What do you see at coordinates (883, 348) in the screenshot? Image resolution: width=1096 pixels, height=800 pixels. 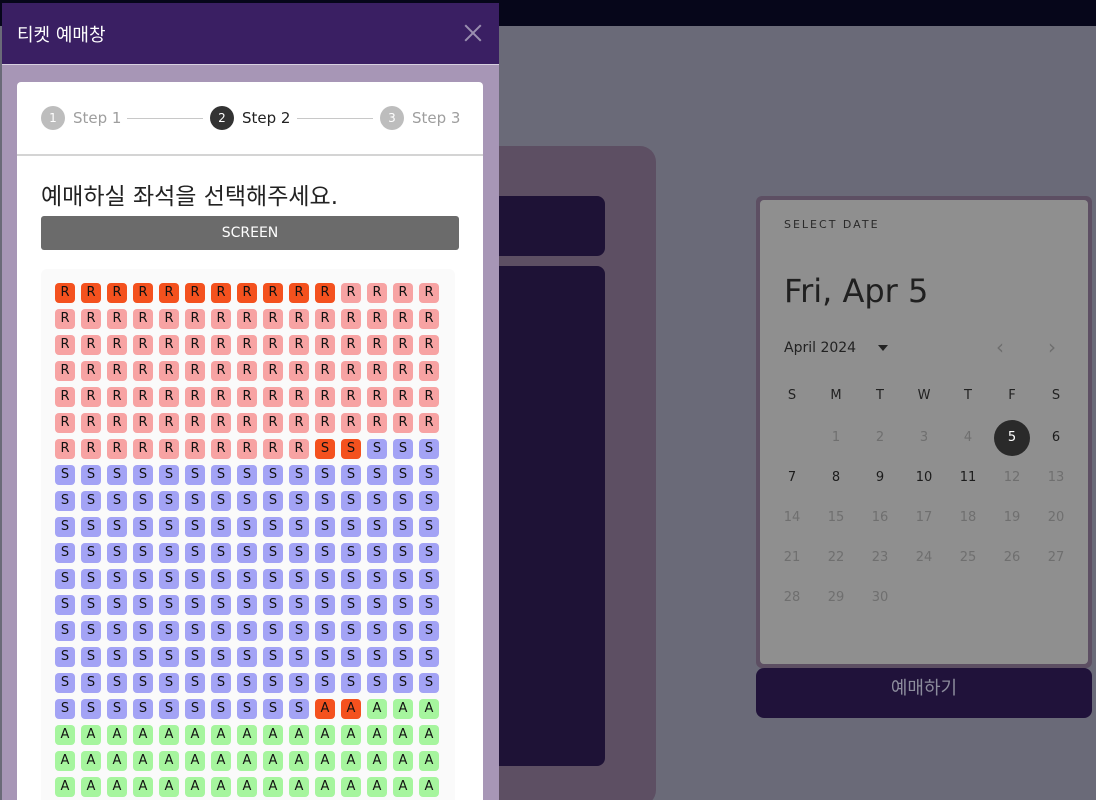 I see `month-dropdown-icon` at bounding box center [883, 348].